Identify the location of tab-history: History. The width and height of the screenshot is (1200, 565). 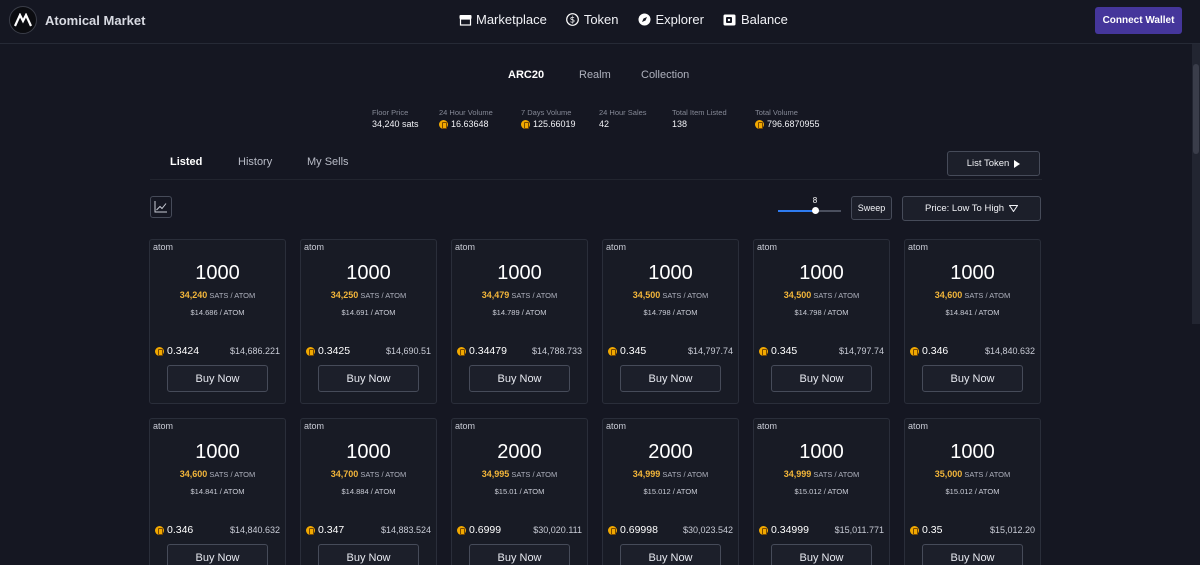
(255, 162).